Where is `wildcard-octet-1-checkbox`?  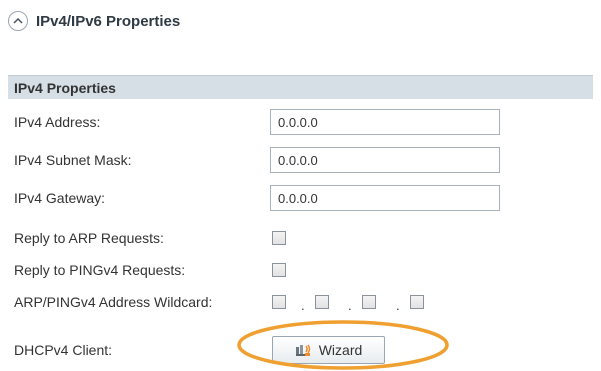
wildcard-octet-1-checkbox is located at coordinates (279, 302).